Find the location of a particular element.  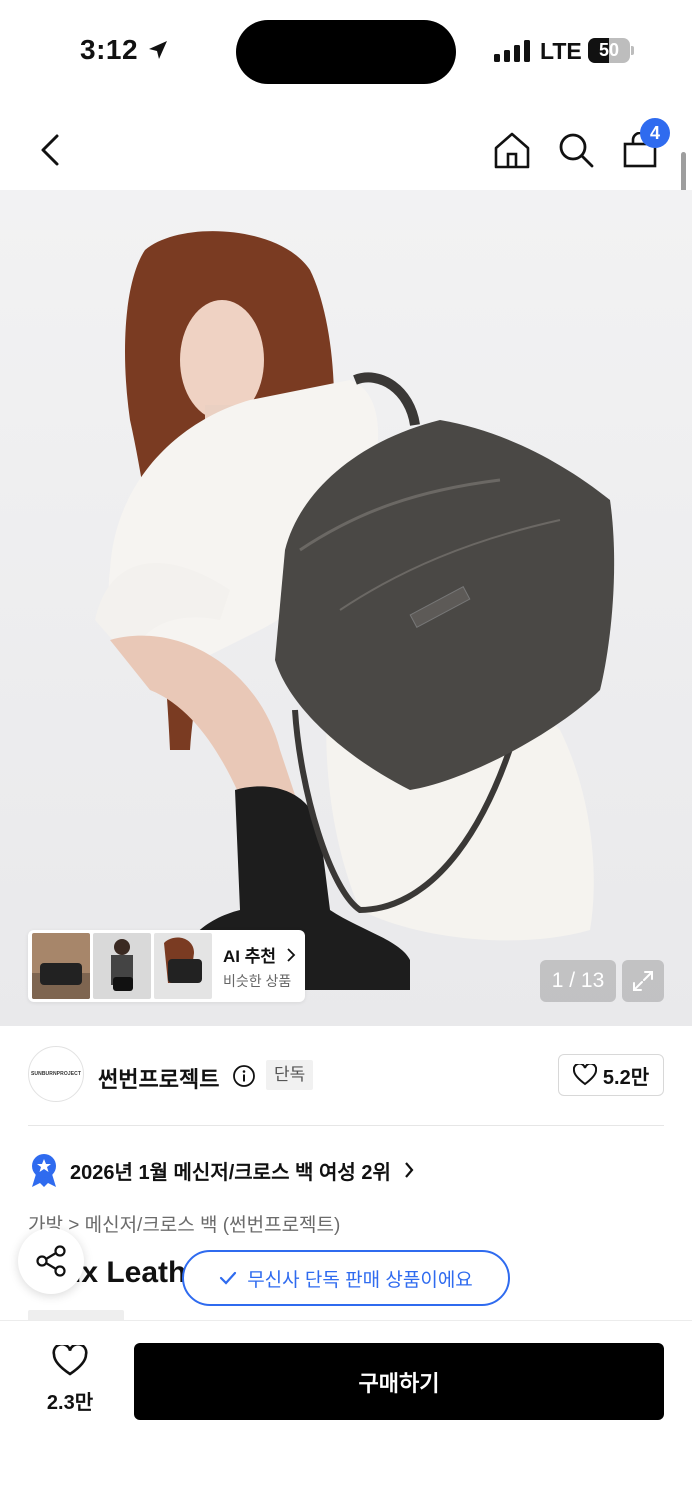

battery-level: 50 is located at coordinates (609, 50).